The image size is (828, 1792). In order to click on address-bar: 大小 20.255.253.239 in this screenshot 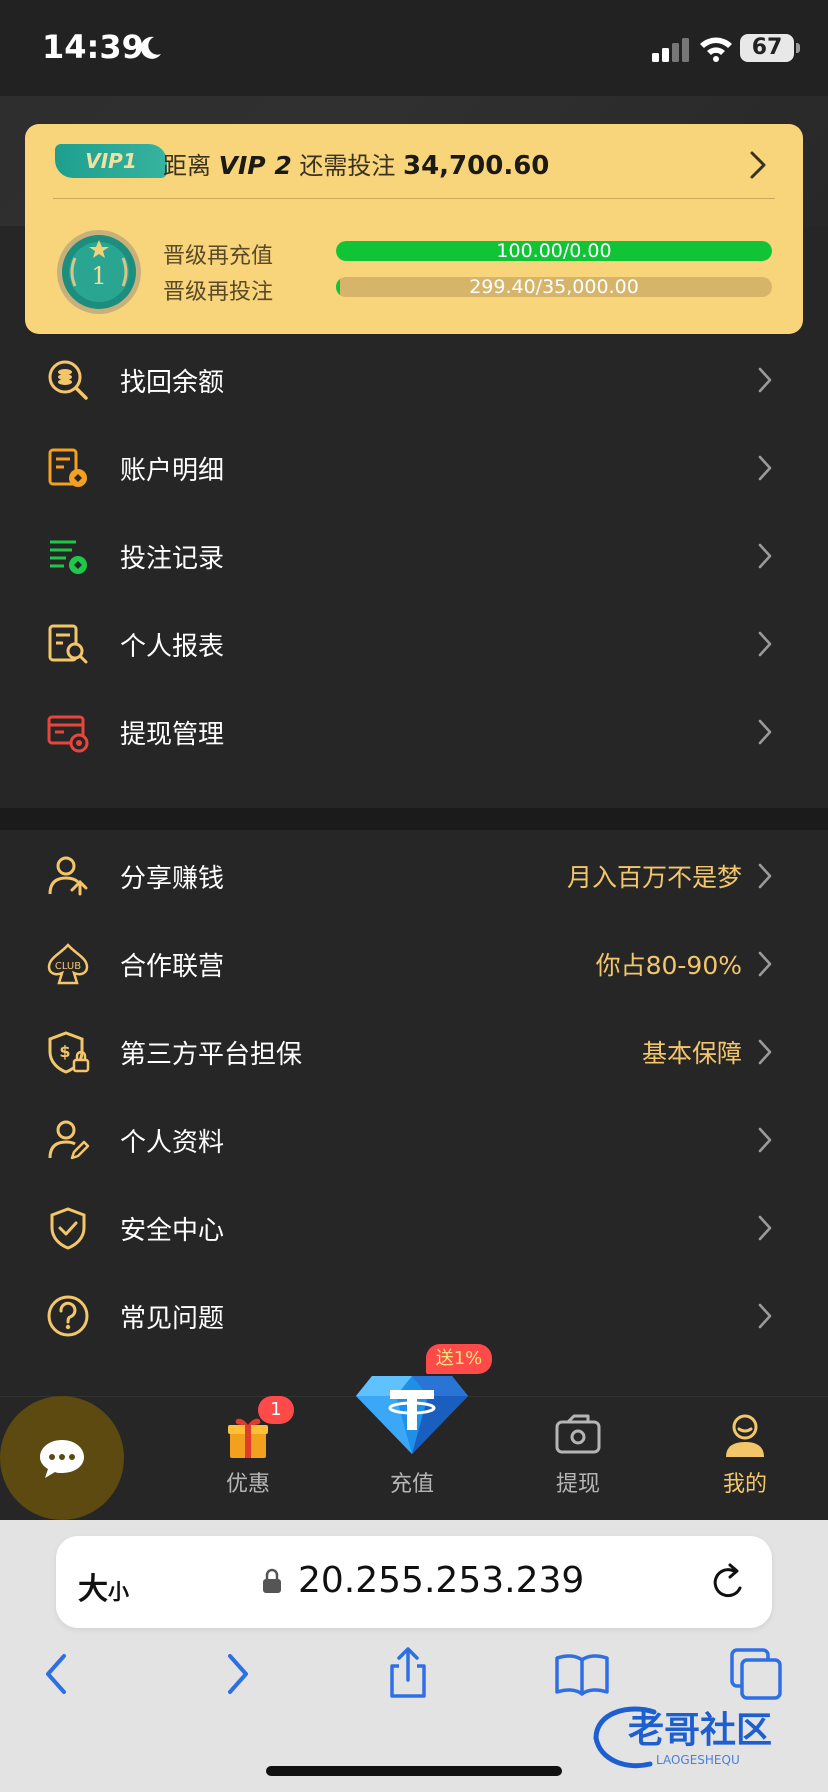, I will do `click(414, 1582)`.